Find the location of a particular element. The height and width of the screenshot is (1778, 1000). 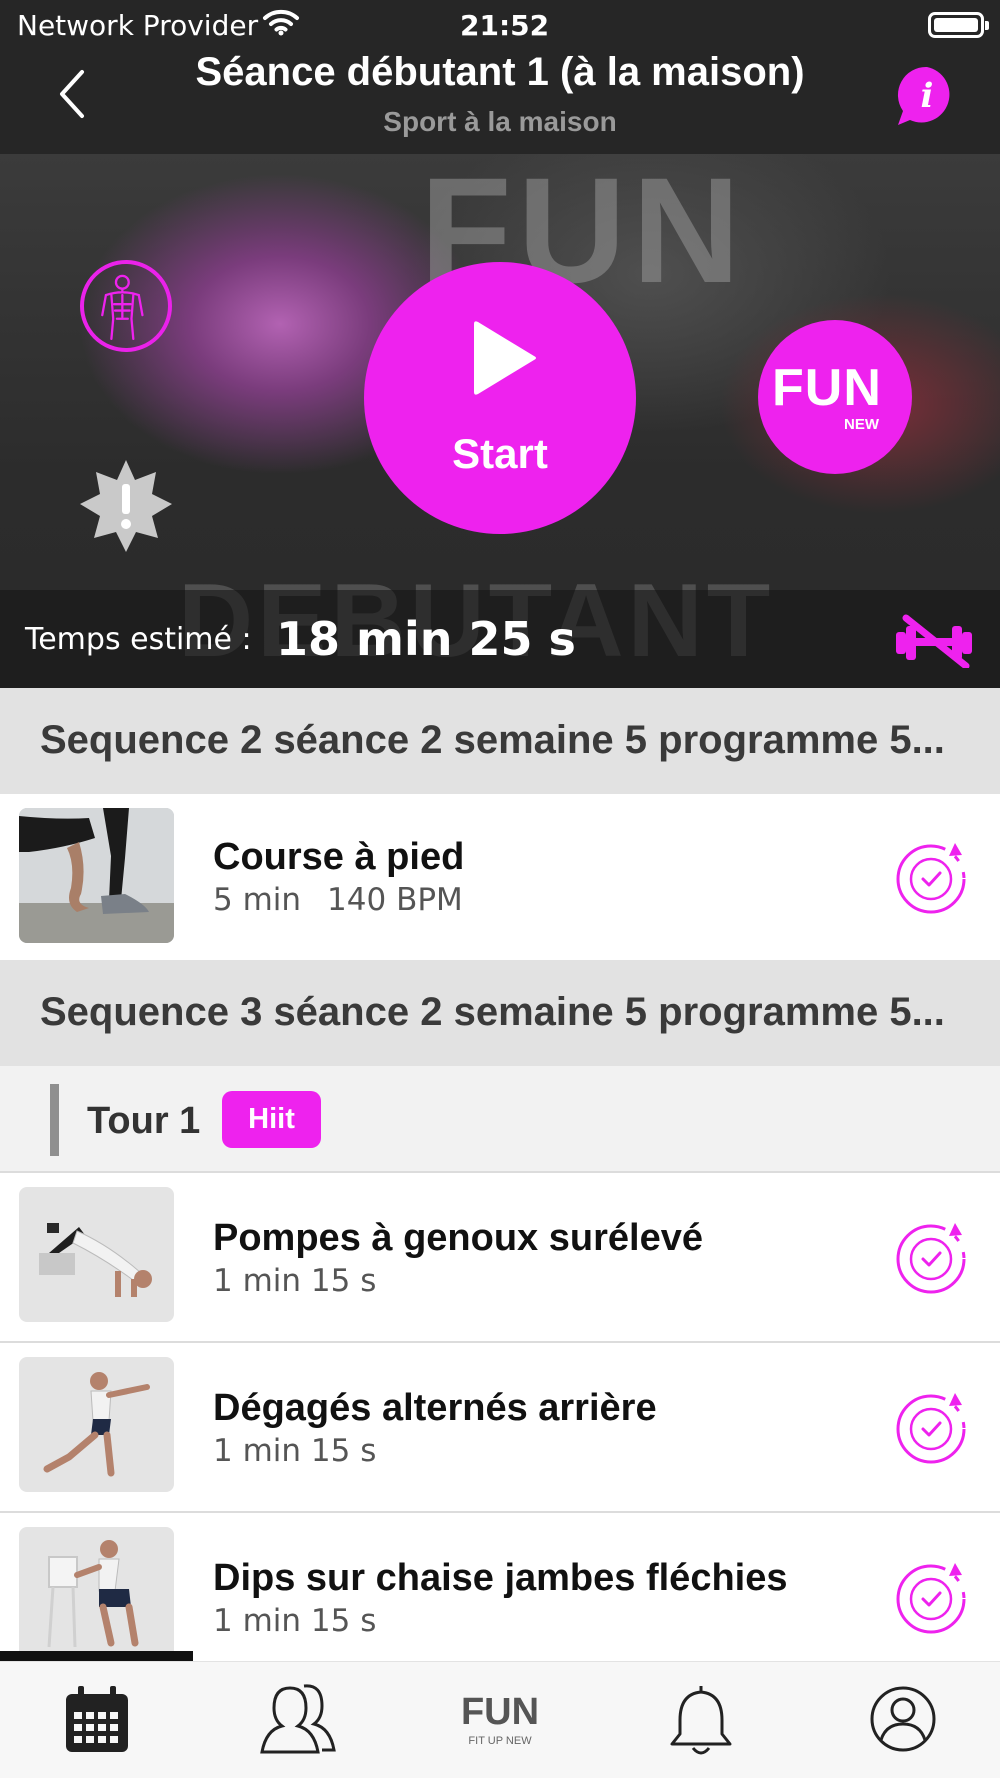

clock-label: 21:52 is located at coordinates (505, 25).